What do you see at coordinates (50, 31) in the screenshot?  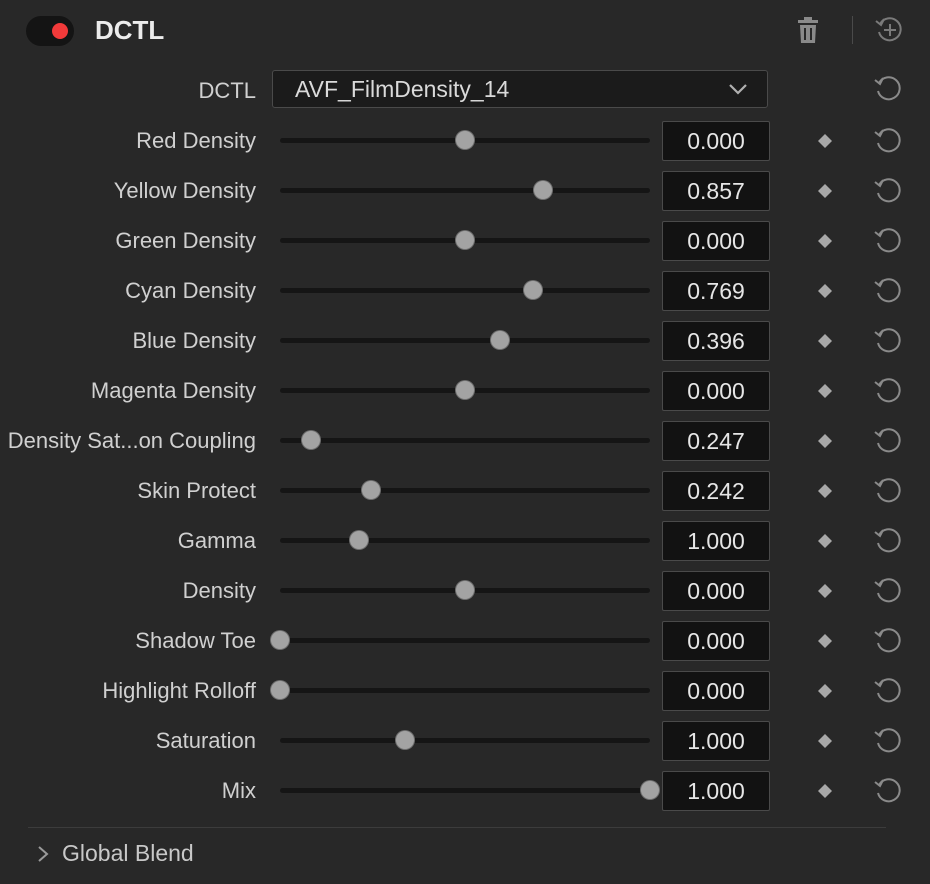 I see `enable-toggle` at bounding box center [50, 31].